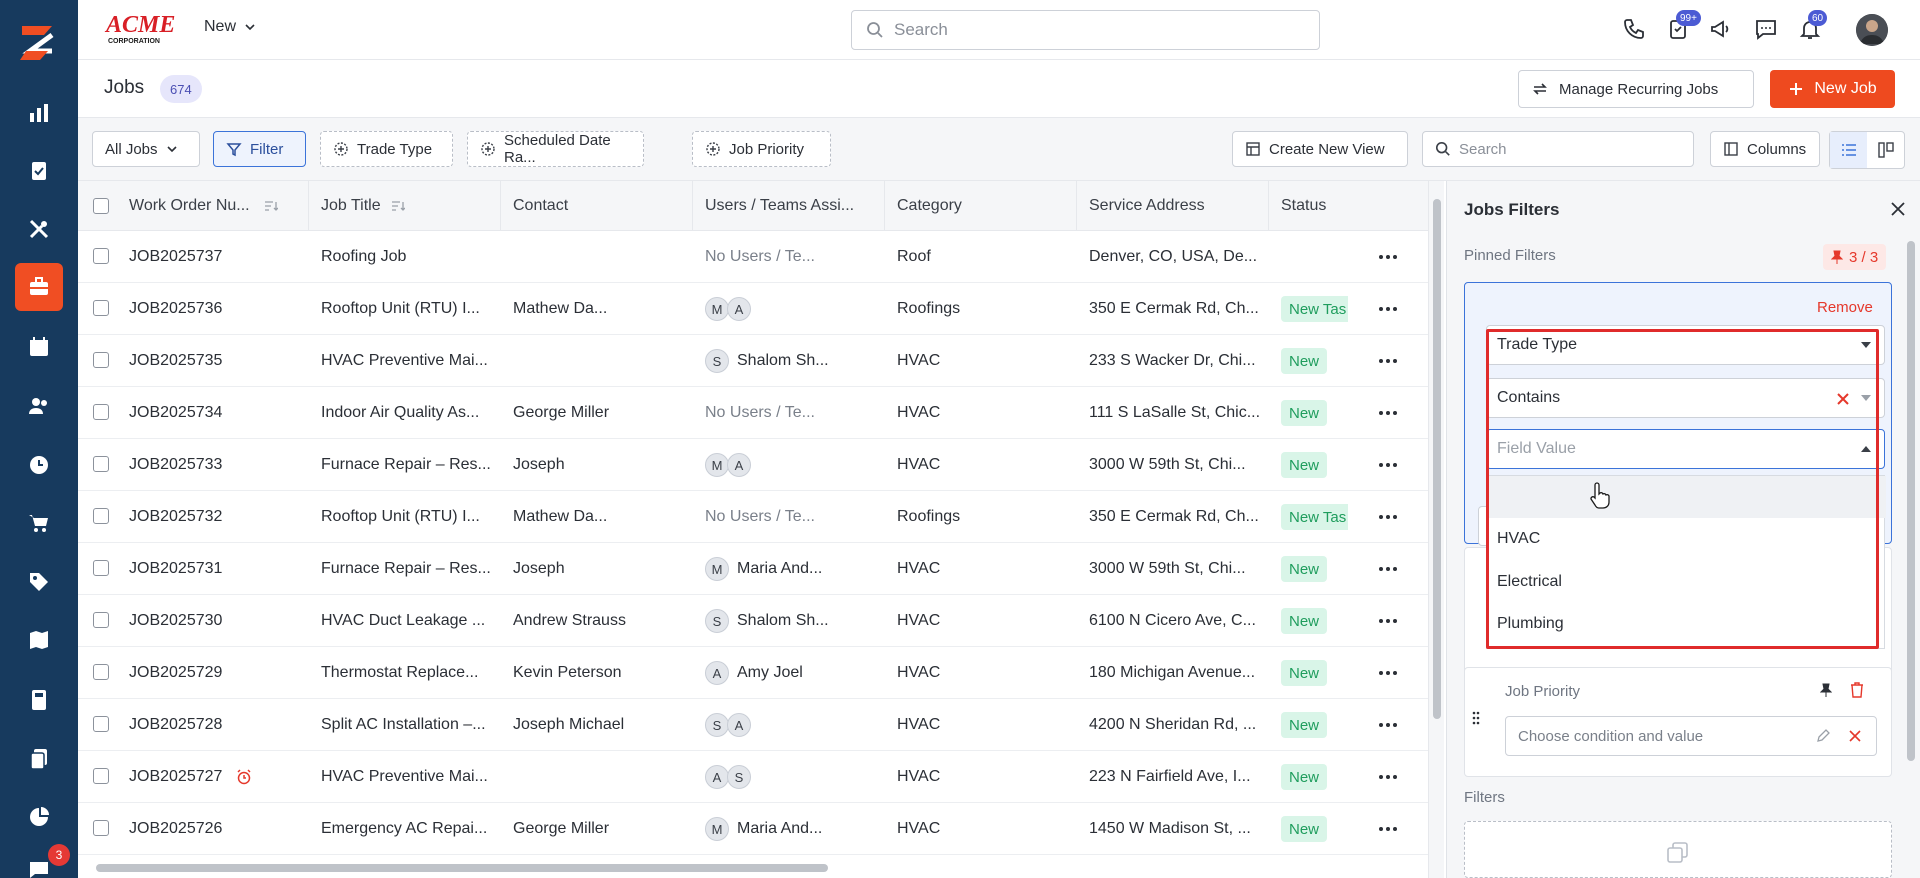 The height and width of the screenshot is (878, 1920). Describe the element at coordinates (1634, 29) in the screenshot. I see `phone-icon` at that location.